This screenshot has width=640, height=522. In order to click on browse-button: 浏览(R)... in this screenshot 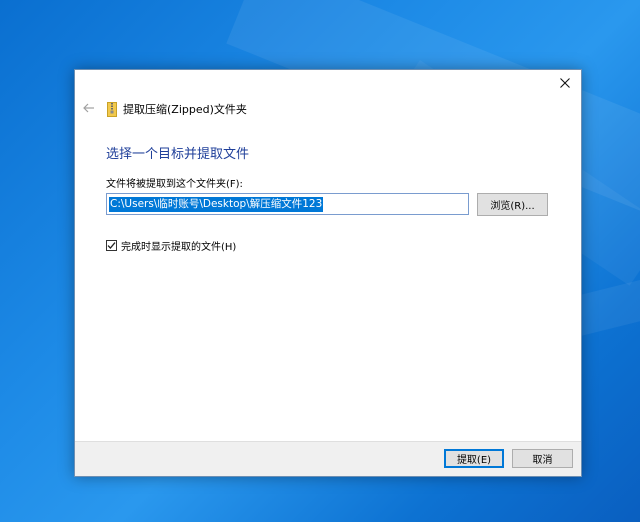, I will do `click(512, 204)`.